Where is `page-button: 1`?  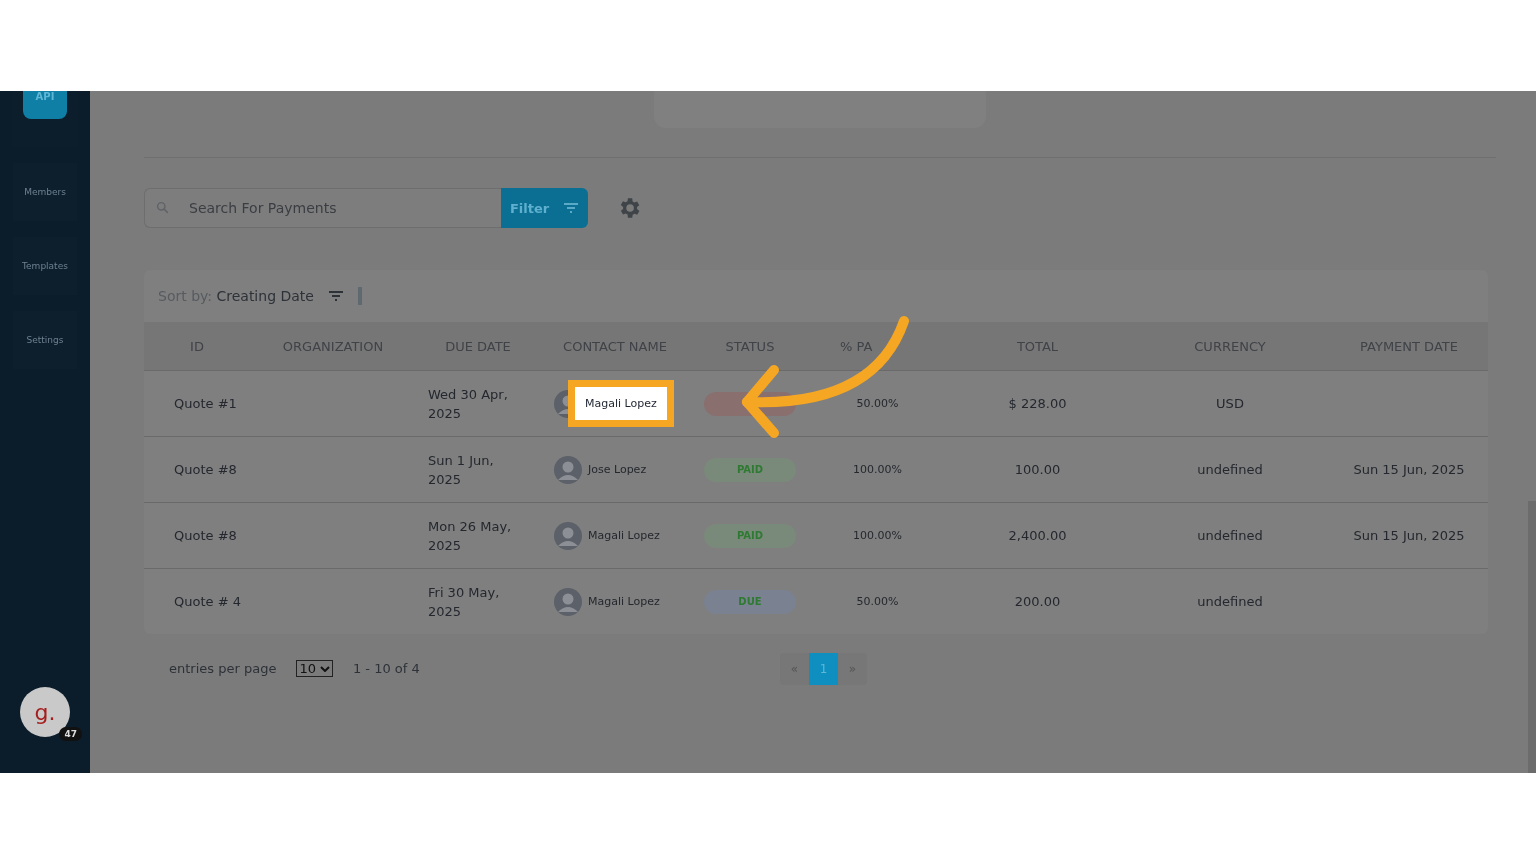
page-button: 1 is located at coordinates (823, 668).